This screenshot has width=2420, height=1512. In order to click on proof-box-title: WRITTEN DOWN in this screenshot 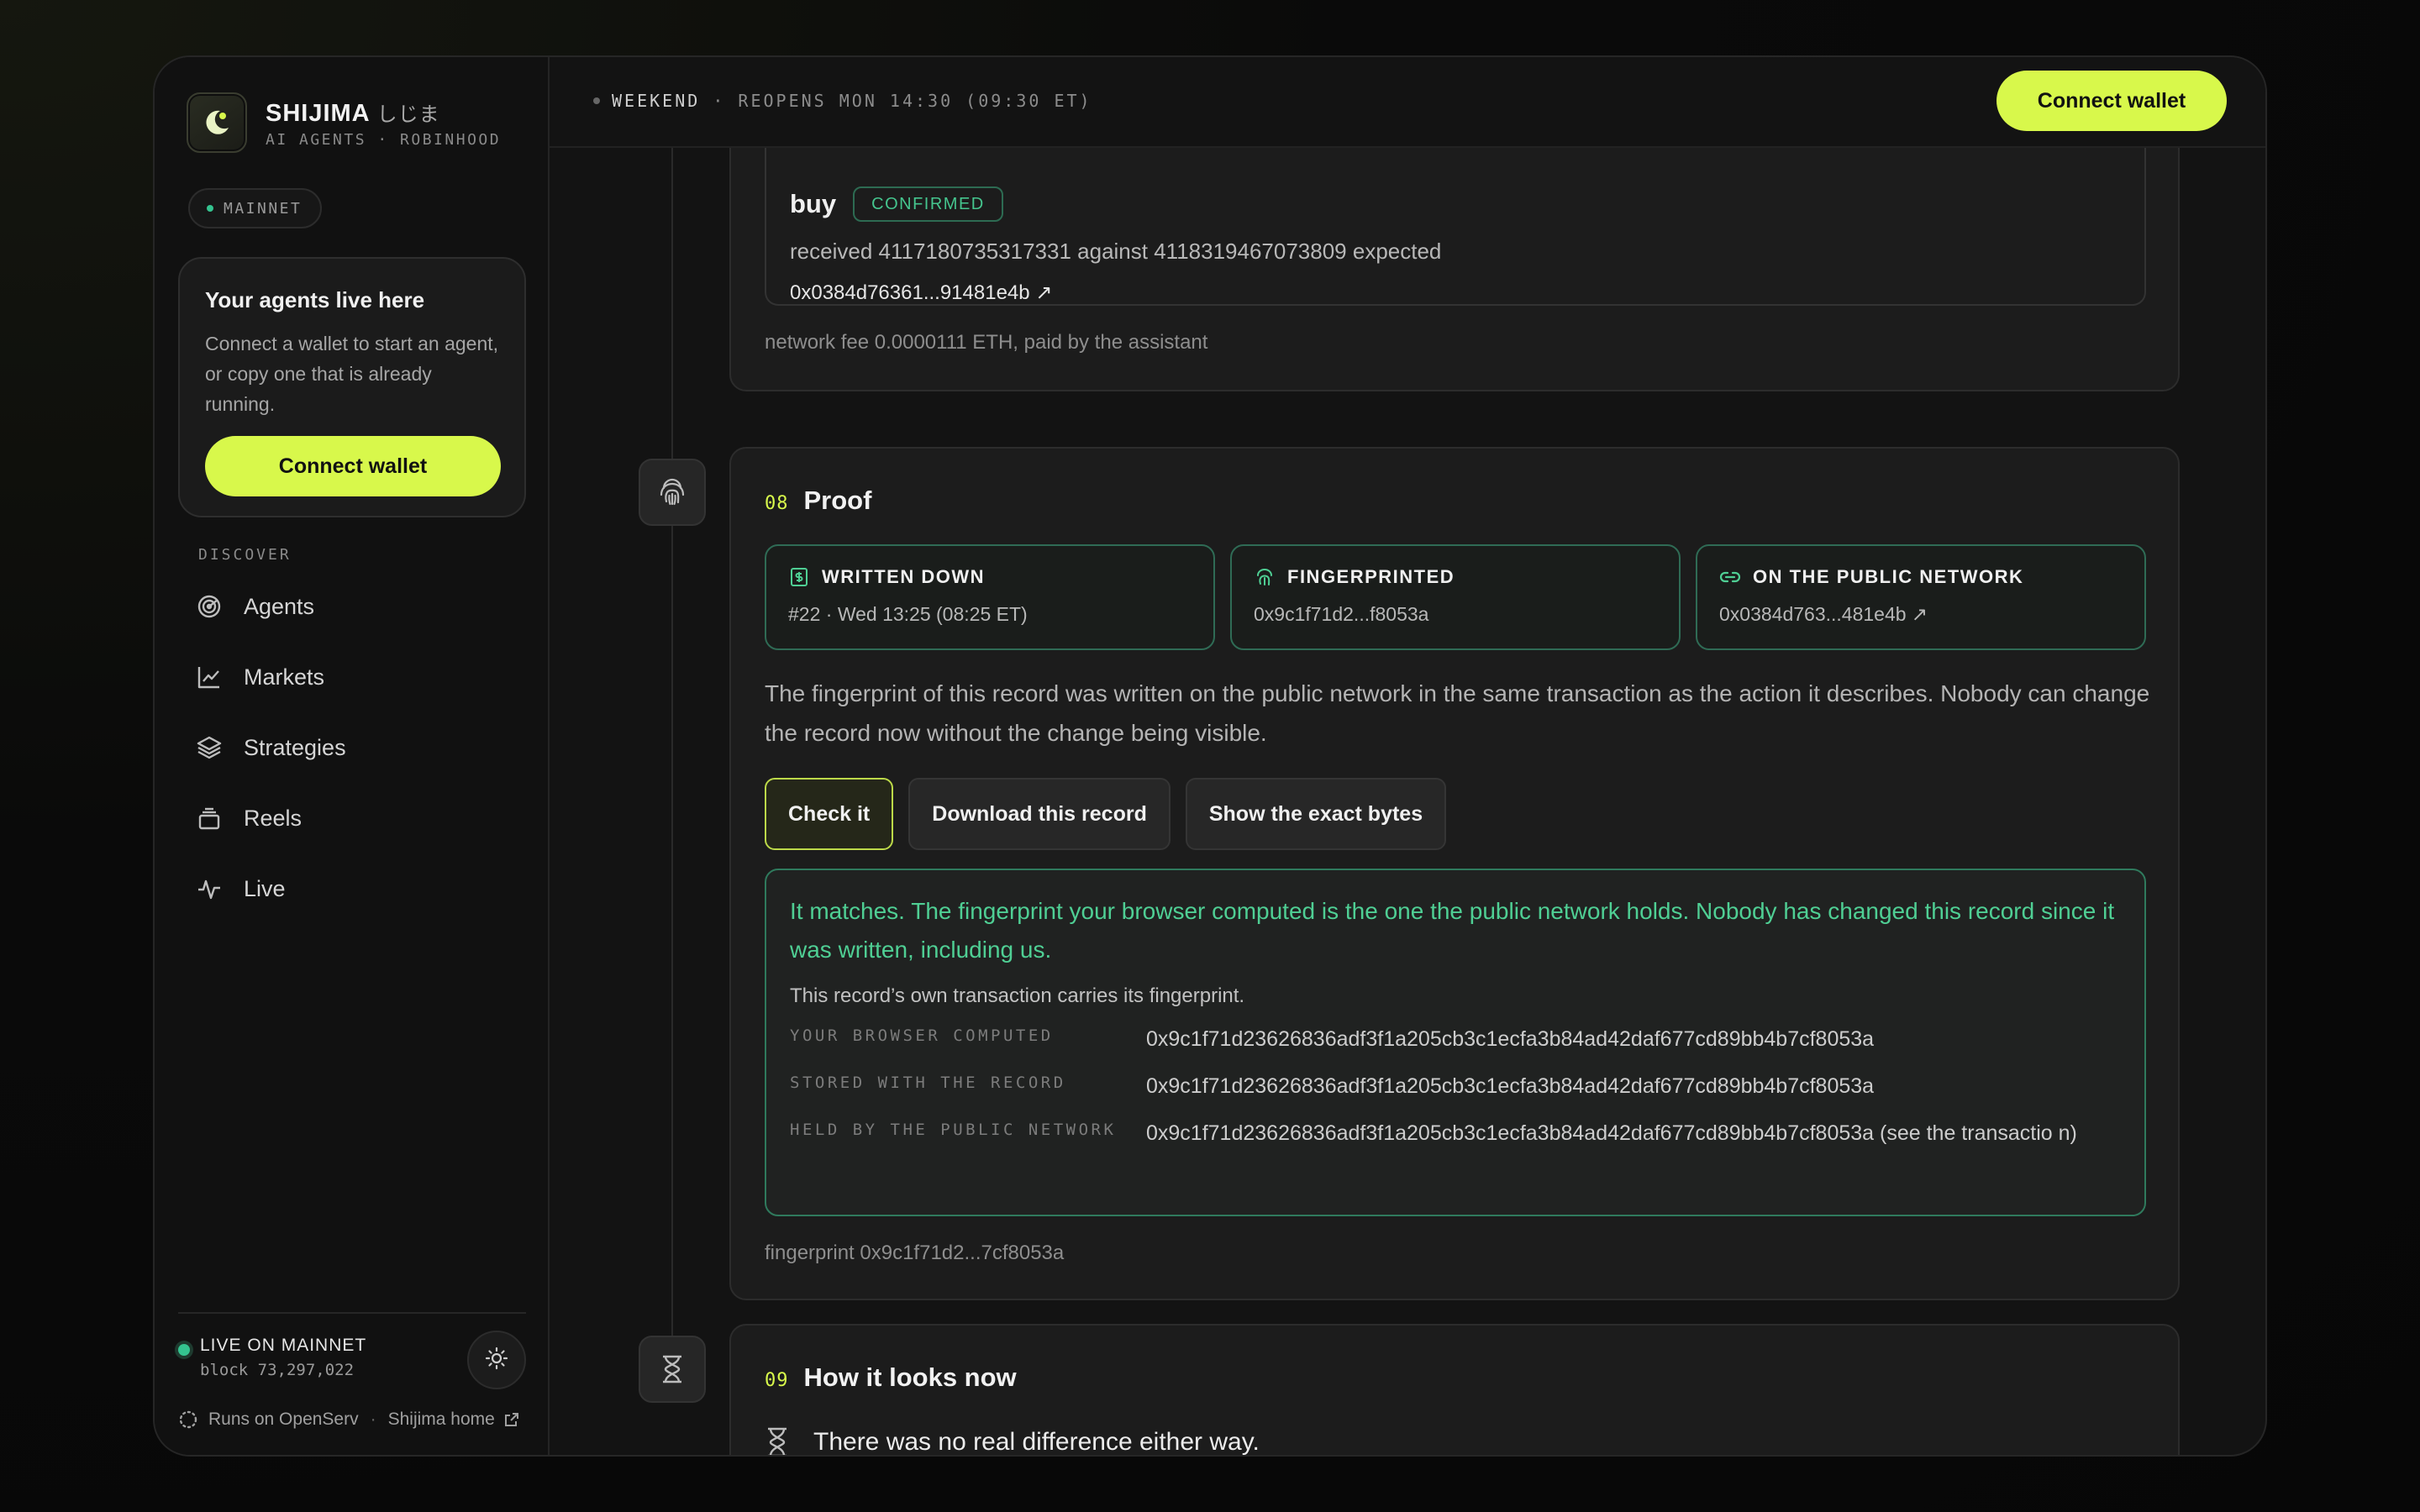, I will do `click(903, 576)`.